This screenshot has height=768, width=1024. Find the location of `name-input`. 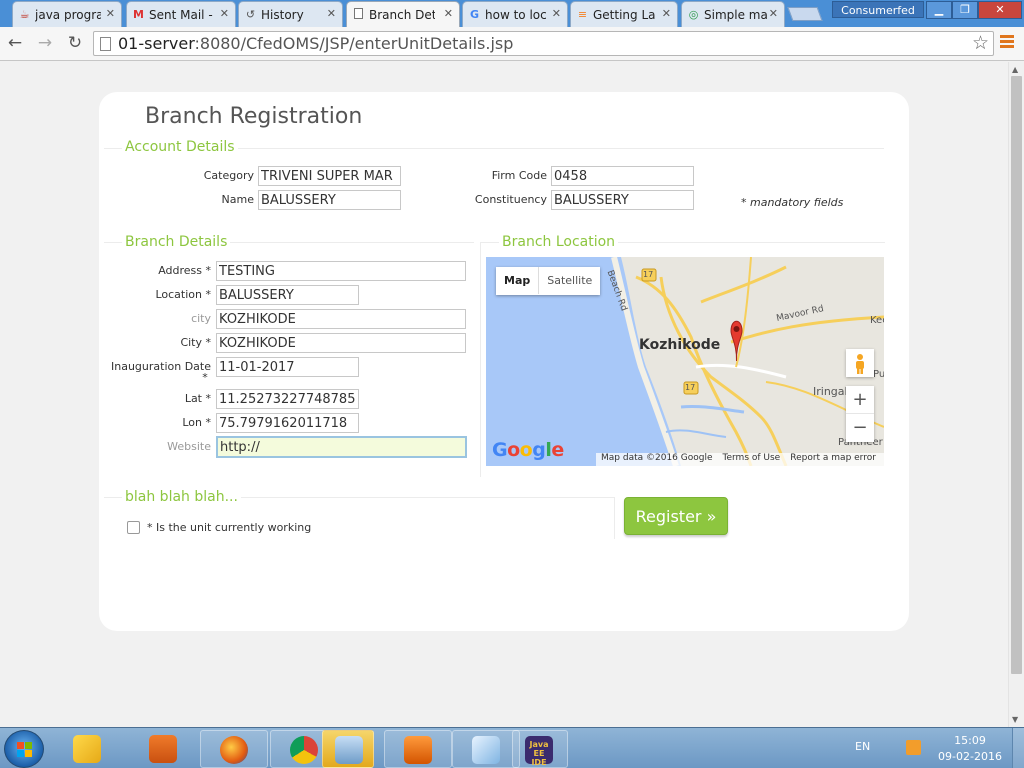

name-input is located at coordinates (329, 200).